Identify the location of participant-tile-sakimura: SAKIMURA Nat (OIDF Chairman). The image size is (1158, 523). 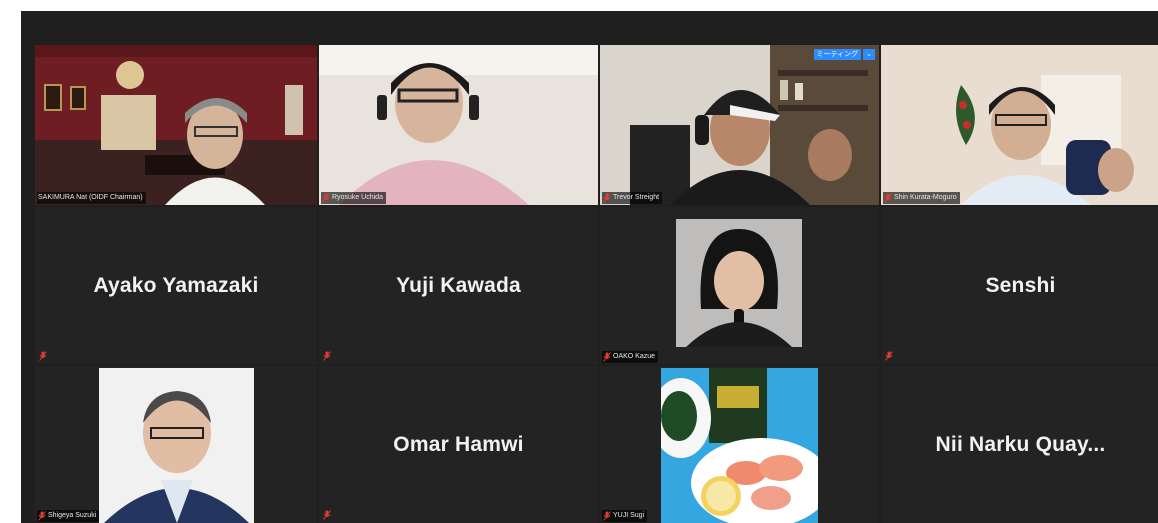
(176, 125).